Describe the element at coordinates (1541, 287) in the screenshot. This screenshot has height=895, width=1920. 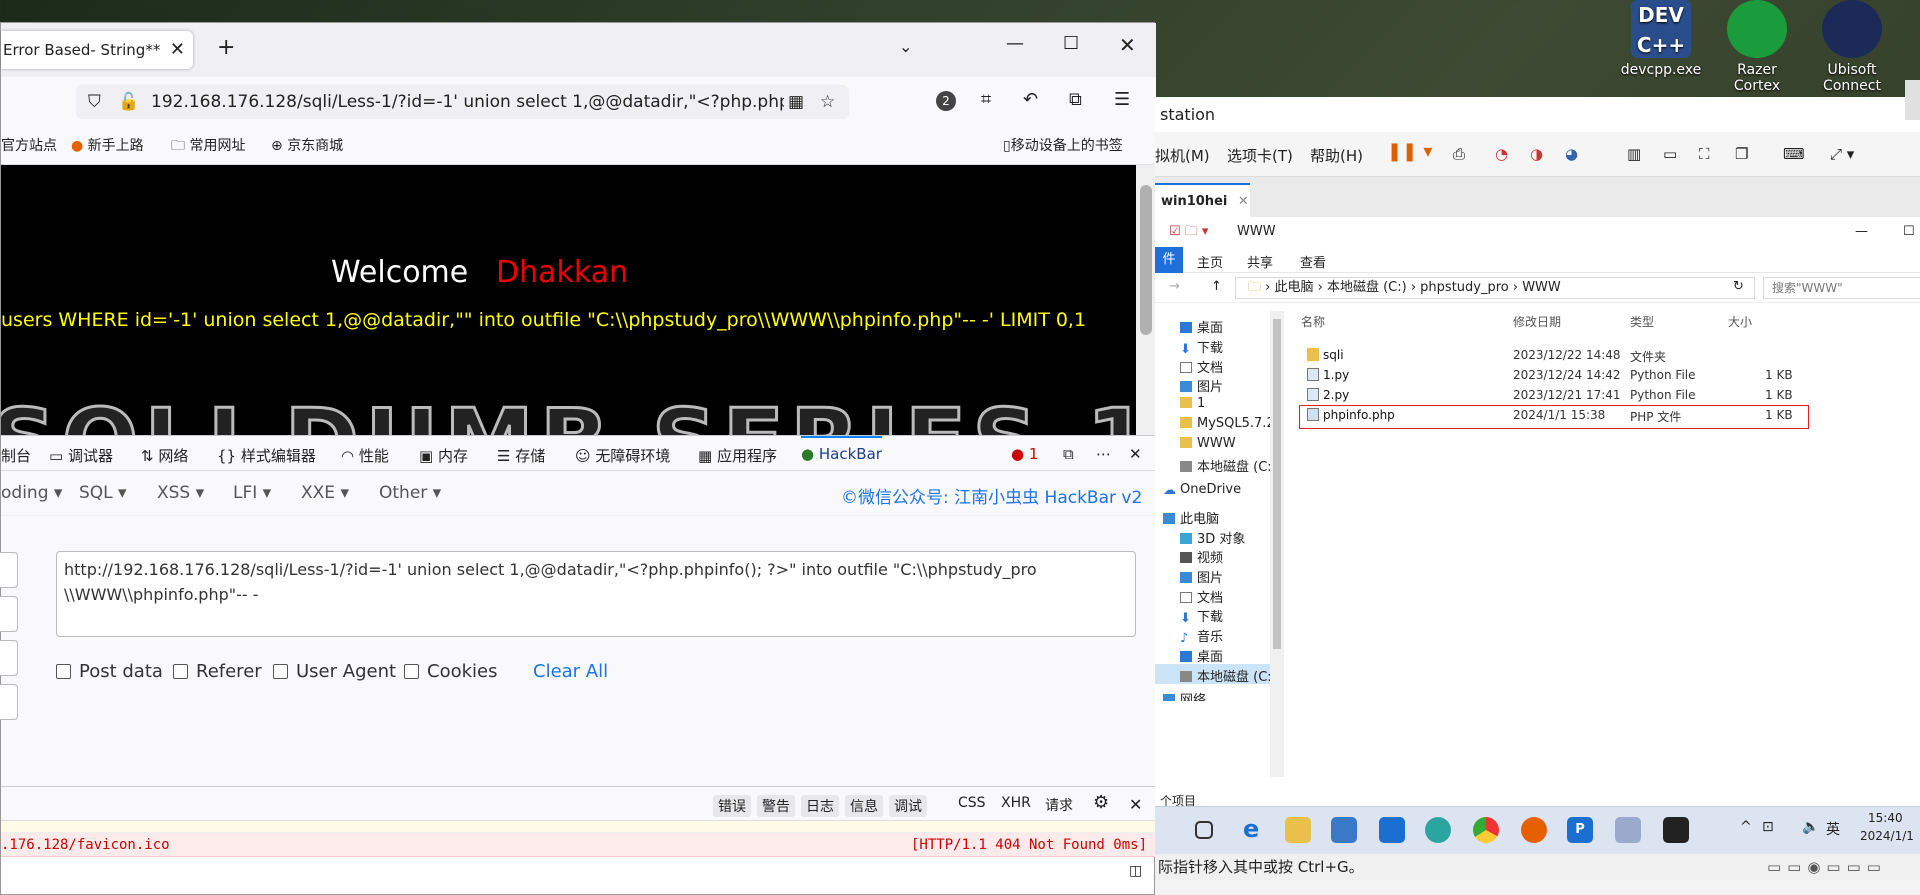
I see `crumb-www: WWW` at that location.